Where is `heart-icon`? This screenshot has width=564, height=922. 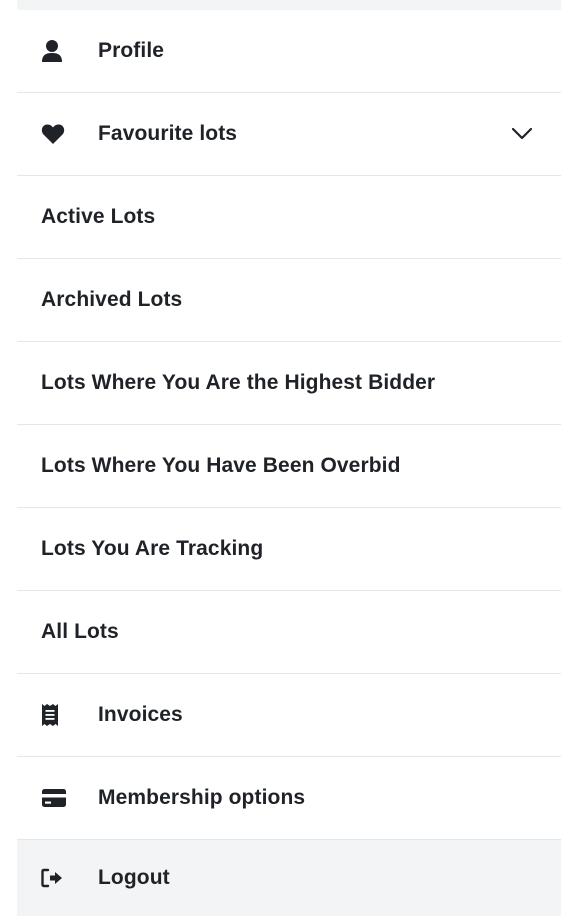 heart-icon is located at coordinates (58, 134).